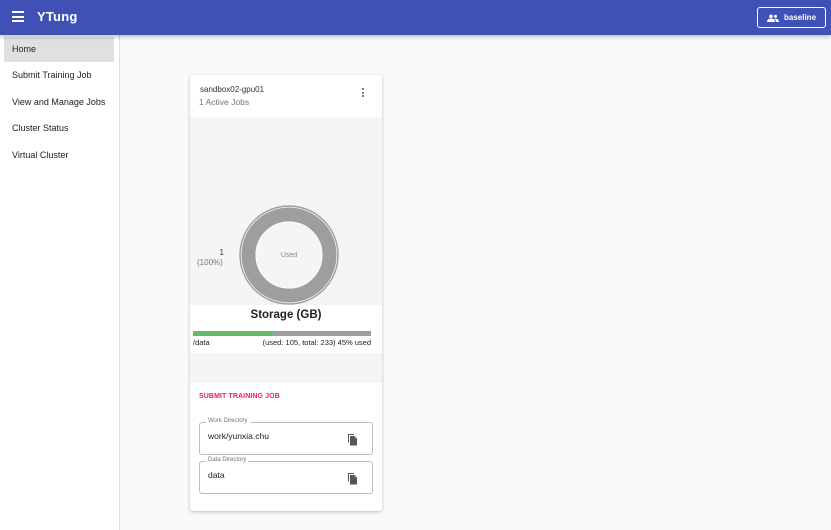 Image resolution: width=831 pixels, height=530 pixels. What do you see at coordinates (59, 75) in the screenshot?
I see `sidebar-item-submit-training-job: Submit Training Job` at bounding box center [59, 75].